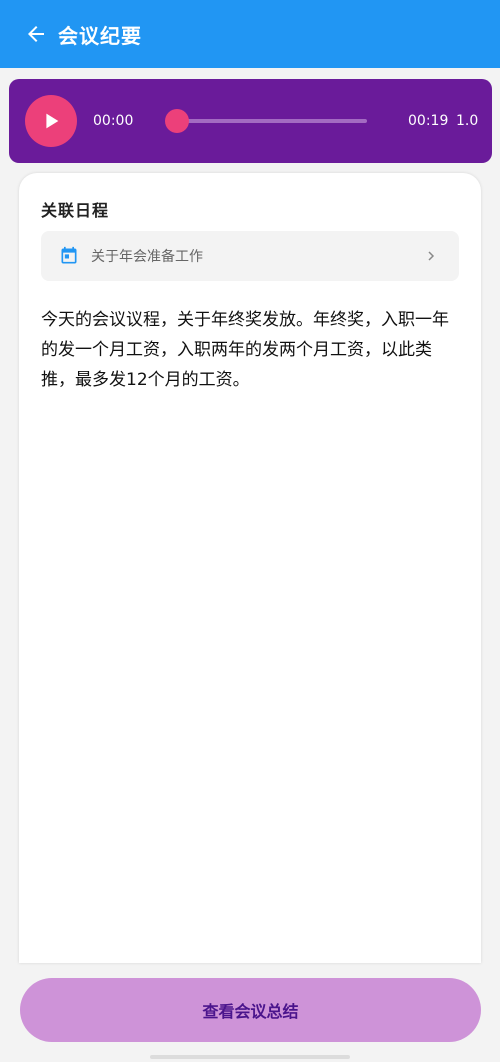 This screenshot has height=1062, width=500. I want to click on play-icon, so click(52, 121).